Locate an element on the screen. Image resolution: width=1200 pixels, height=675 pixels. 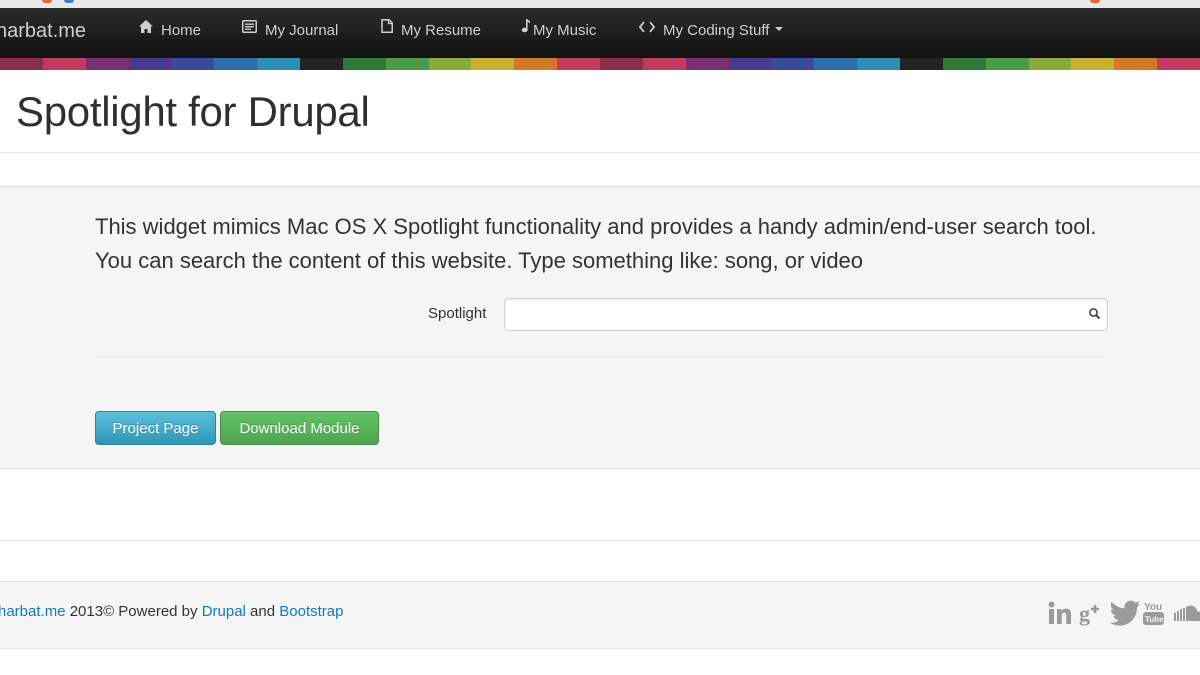
decorative-color-bar is located at coordinates (600, 64).